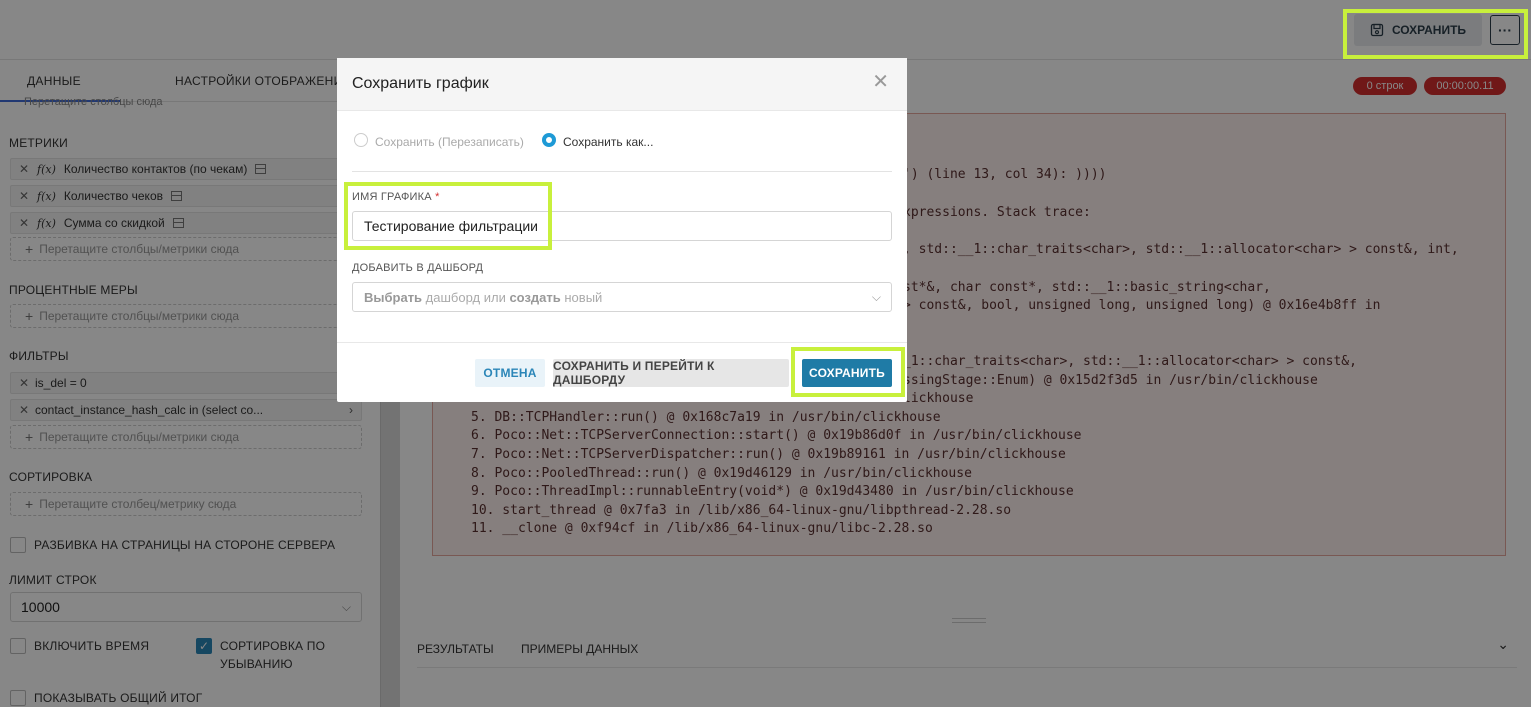 This screenshot has width=1531, height=707. I want to click on highlight-box-save-button, so click(848, 372).